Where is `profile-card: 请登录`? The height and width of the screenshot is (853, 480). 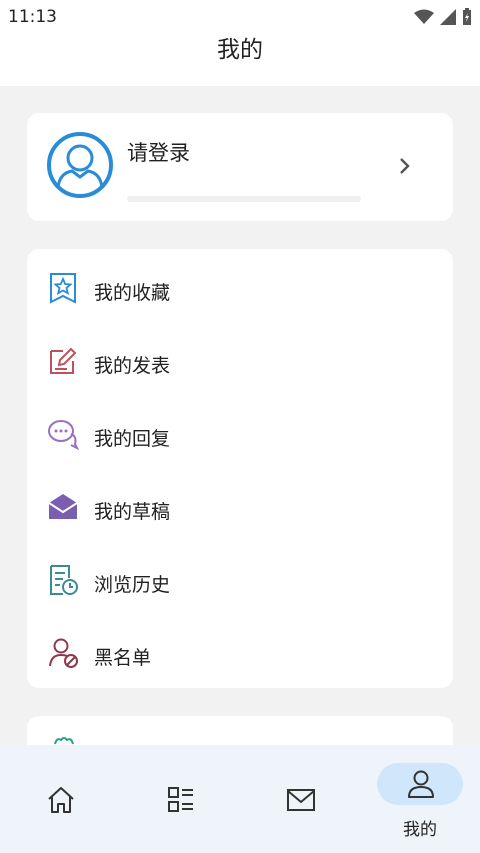
profile-card: 请登录 is located at coordinates (240, 167).